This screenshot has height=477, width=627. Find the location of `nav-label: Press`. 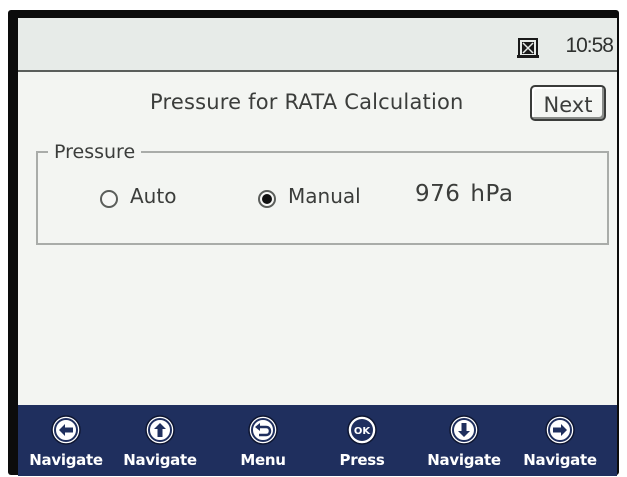

nav-label: Press is located at coordinates (362, 460).